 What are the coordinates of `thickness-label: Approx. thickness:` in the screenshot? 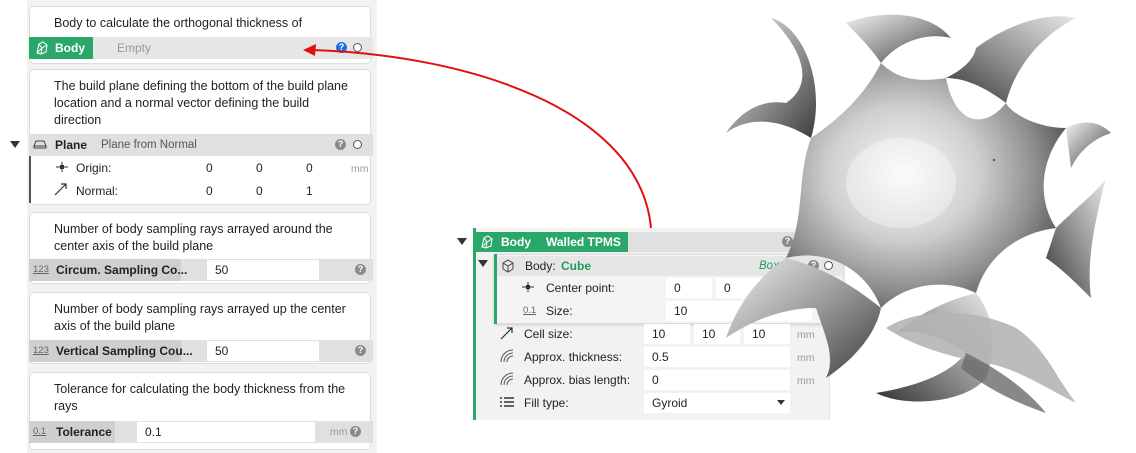 It's located at (573, 357).